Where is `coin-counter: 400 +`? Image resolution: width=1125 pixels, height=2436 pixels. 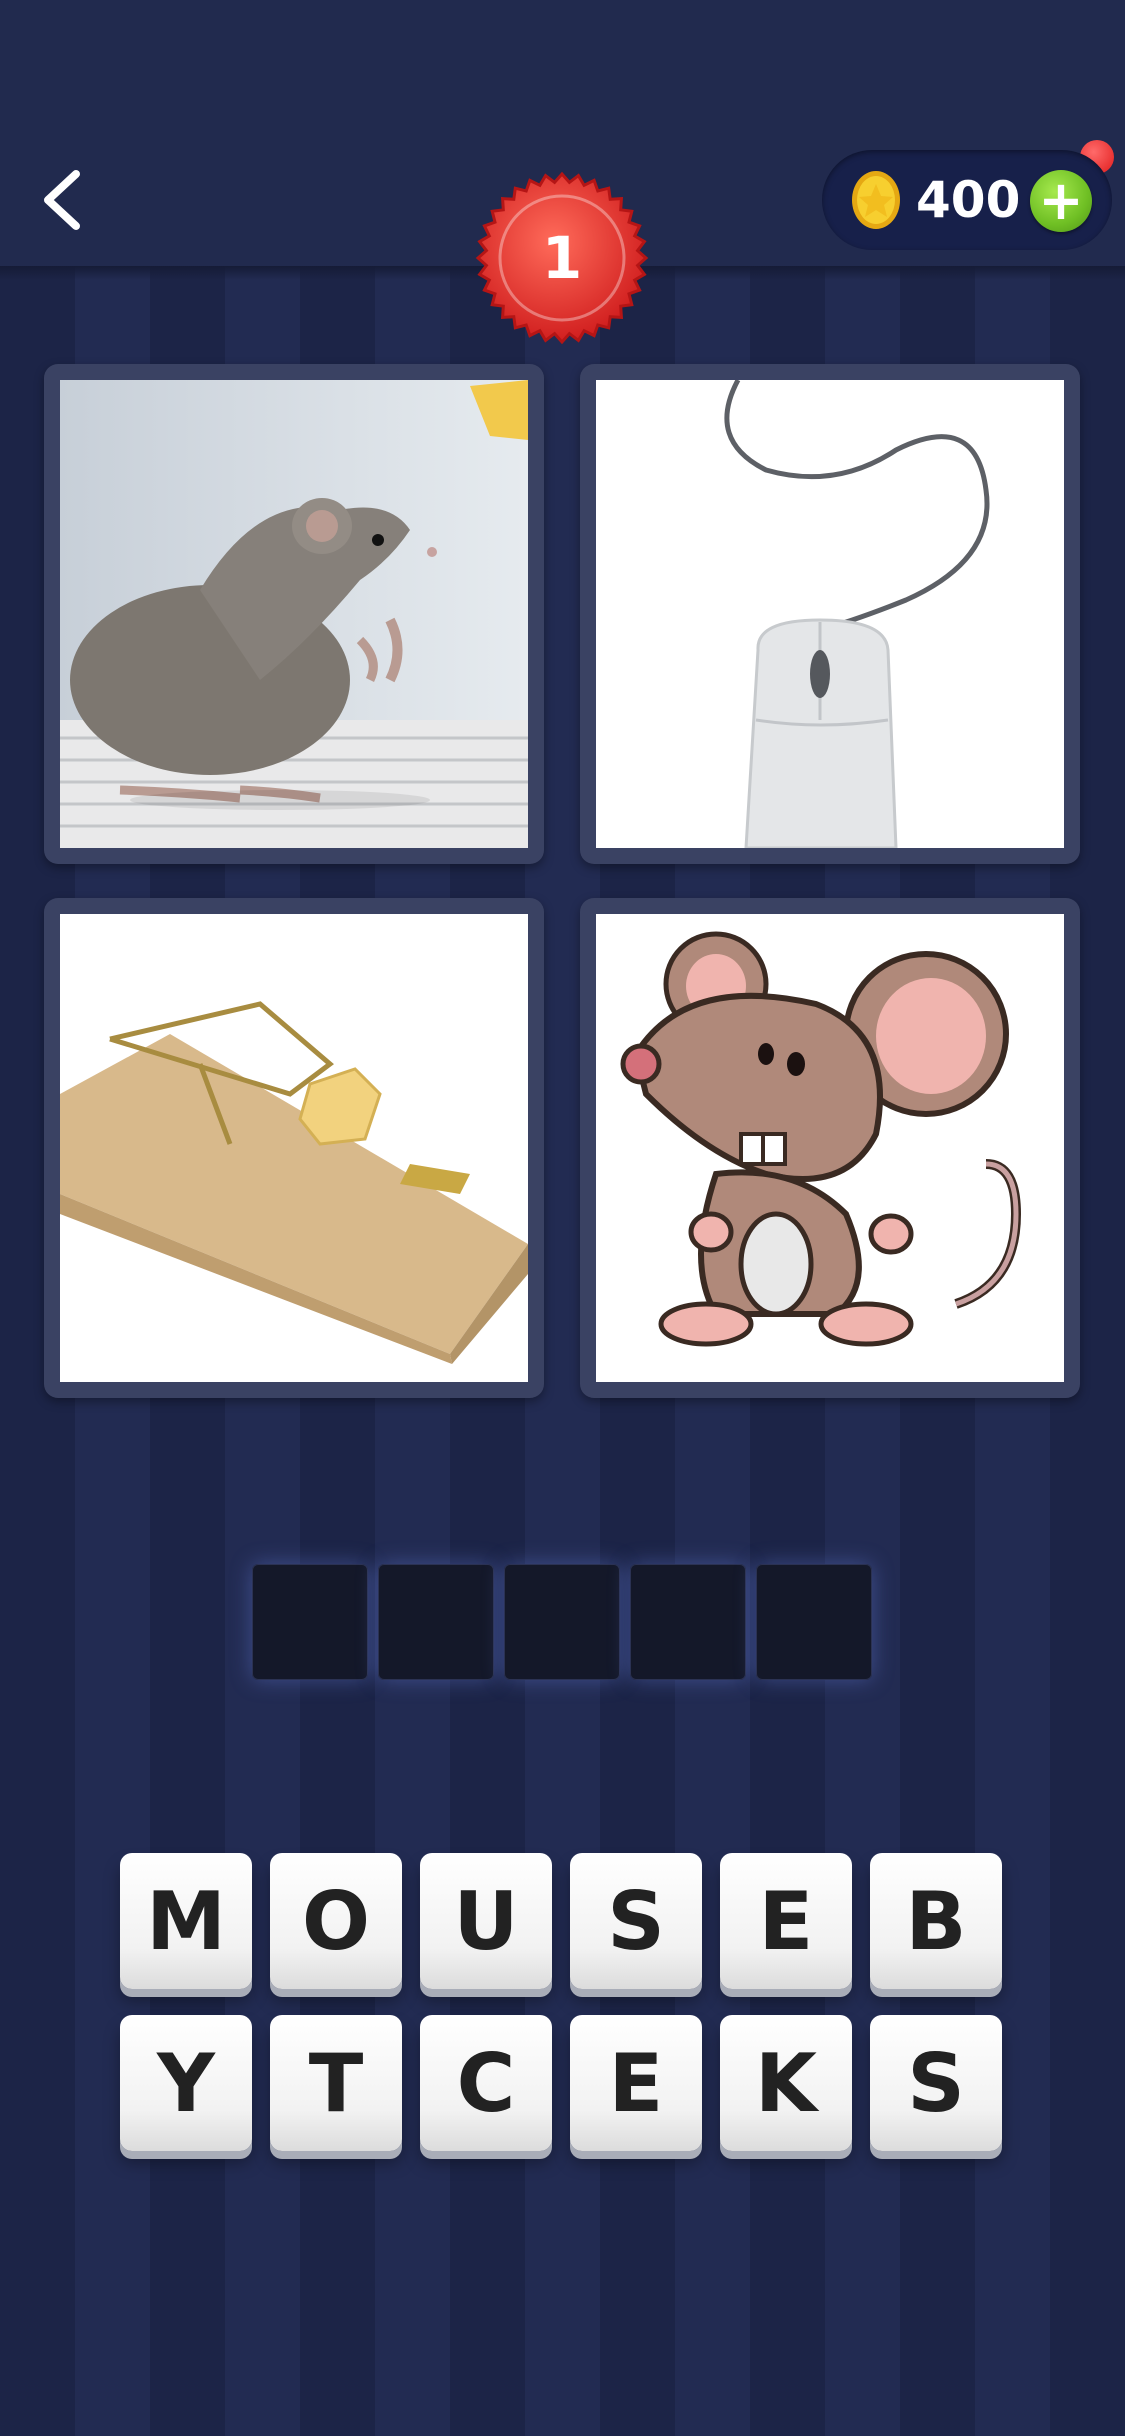 coin-counter: 400 + is located at coordinates (967, 200).